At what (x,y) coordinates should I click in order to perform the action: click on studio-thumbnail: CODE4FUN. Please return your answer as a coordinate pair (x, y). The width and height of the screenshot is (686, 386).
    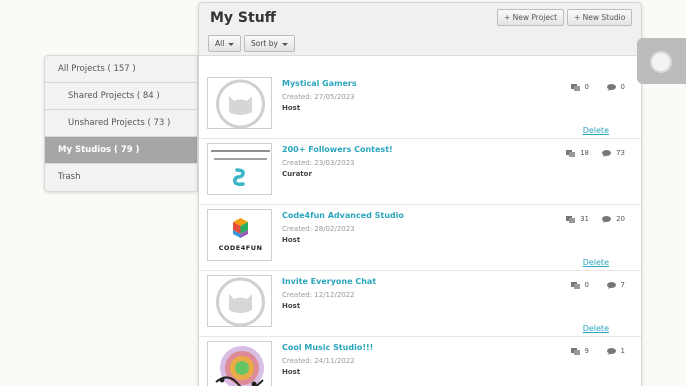
    Looking at the image, I should click on (239, 235).